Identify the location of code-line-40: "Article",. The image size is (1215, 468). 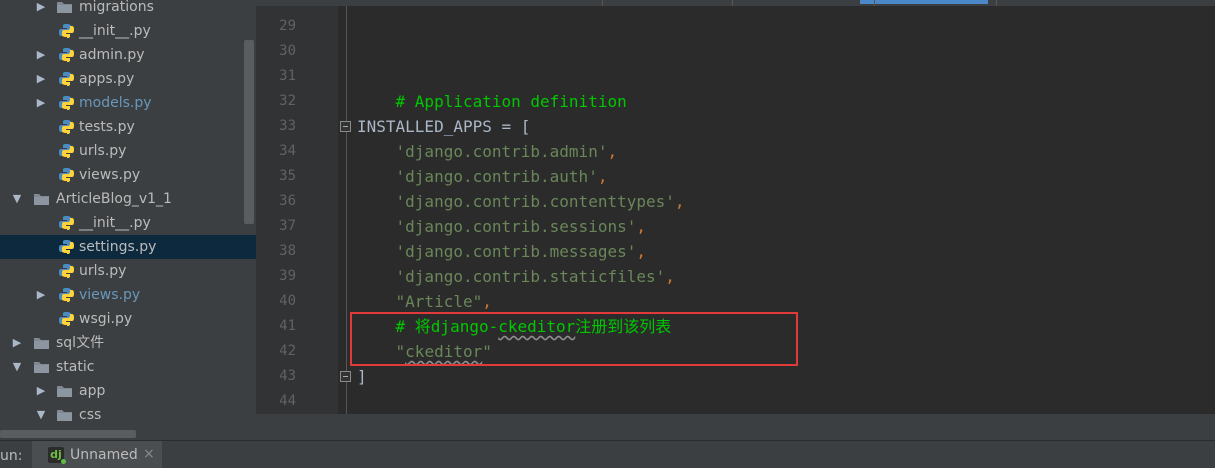
(424, 301).